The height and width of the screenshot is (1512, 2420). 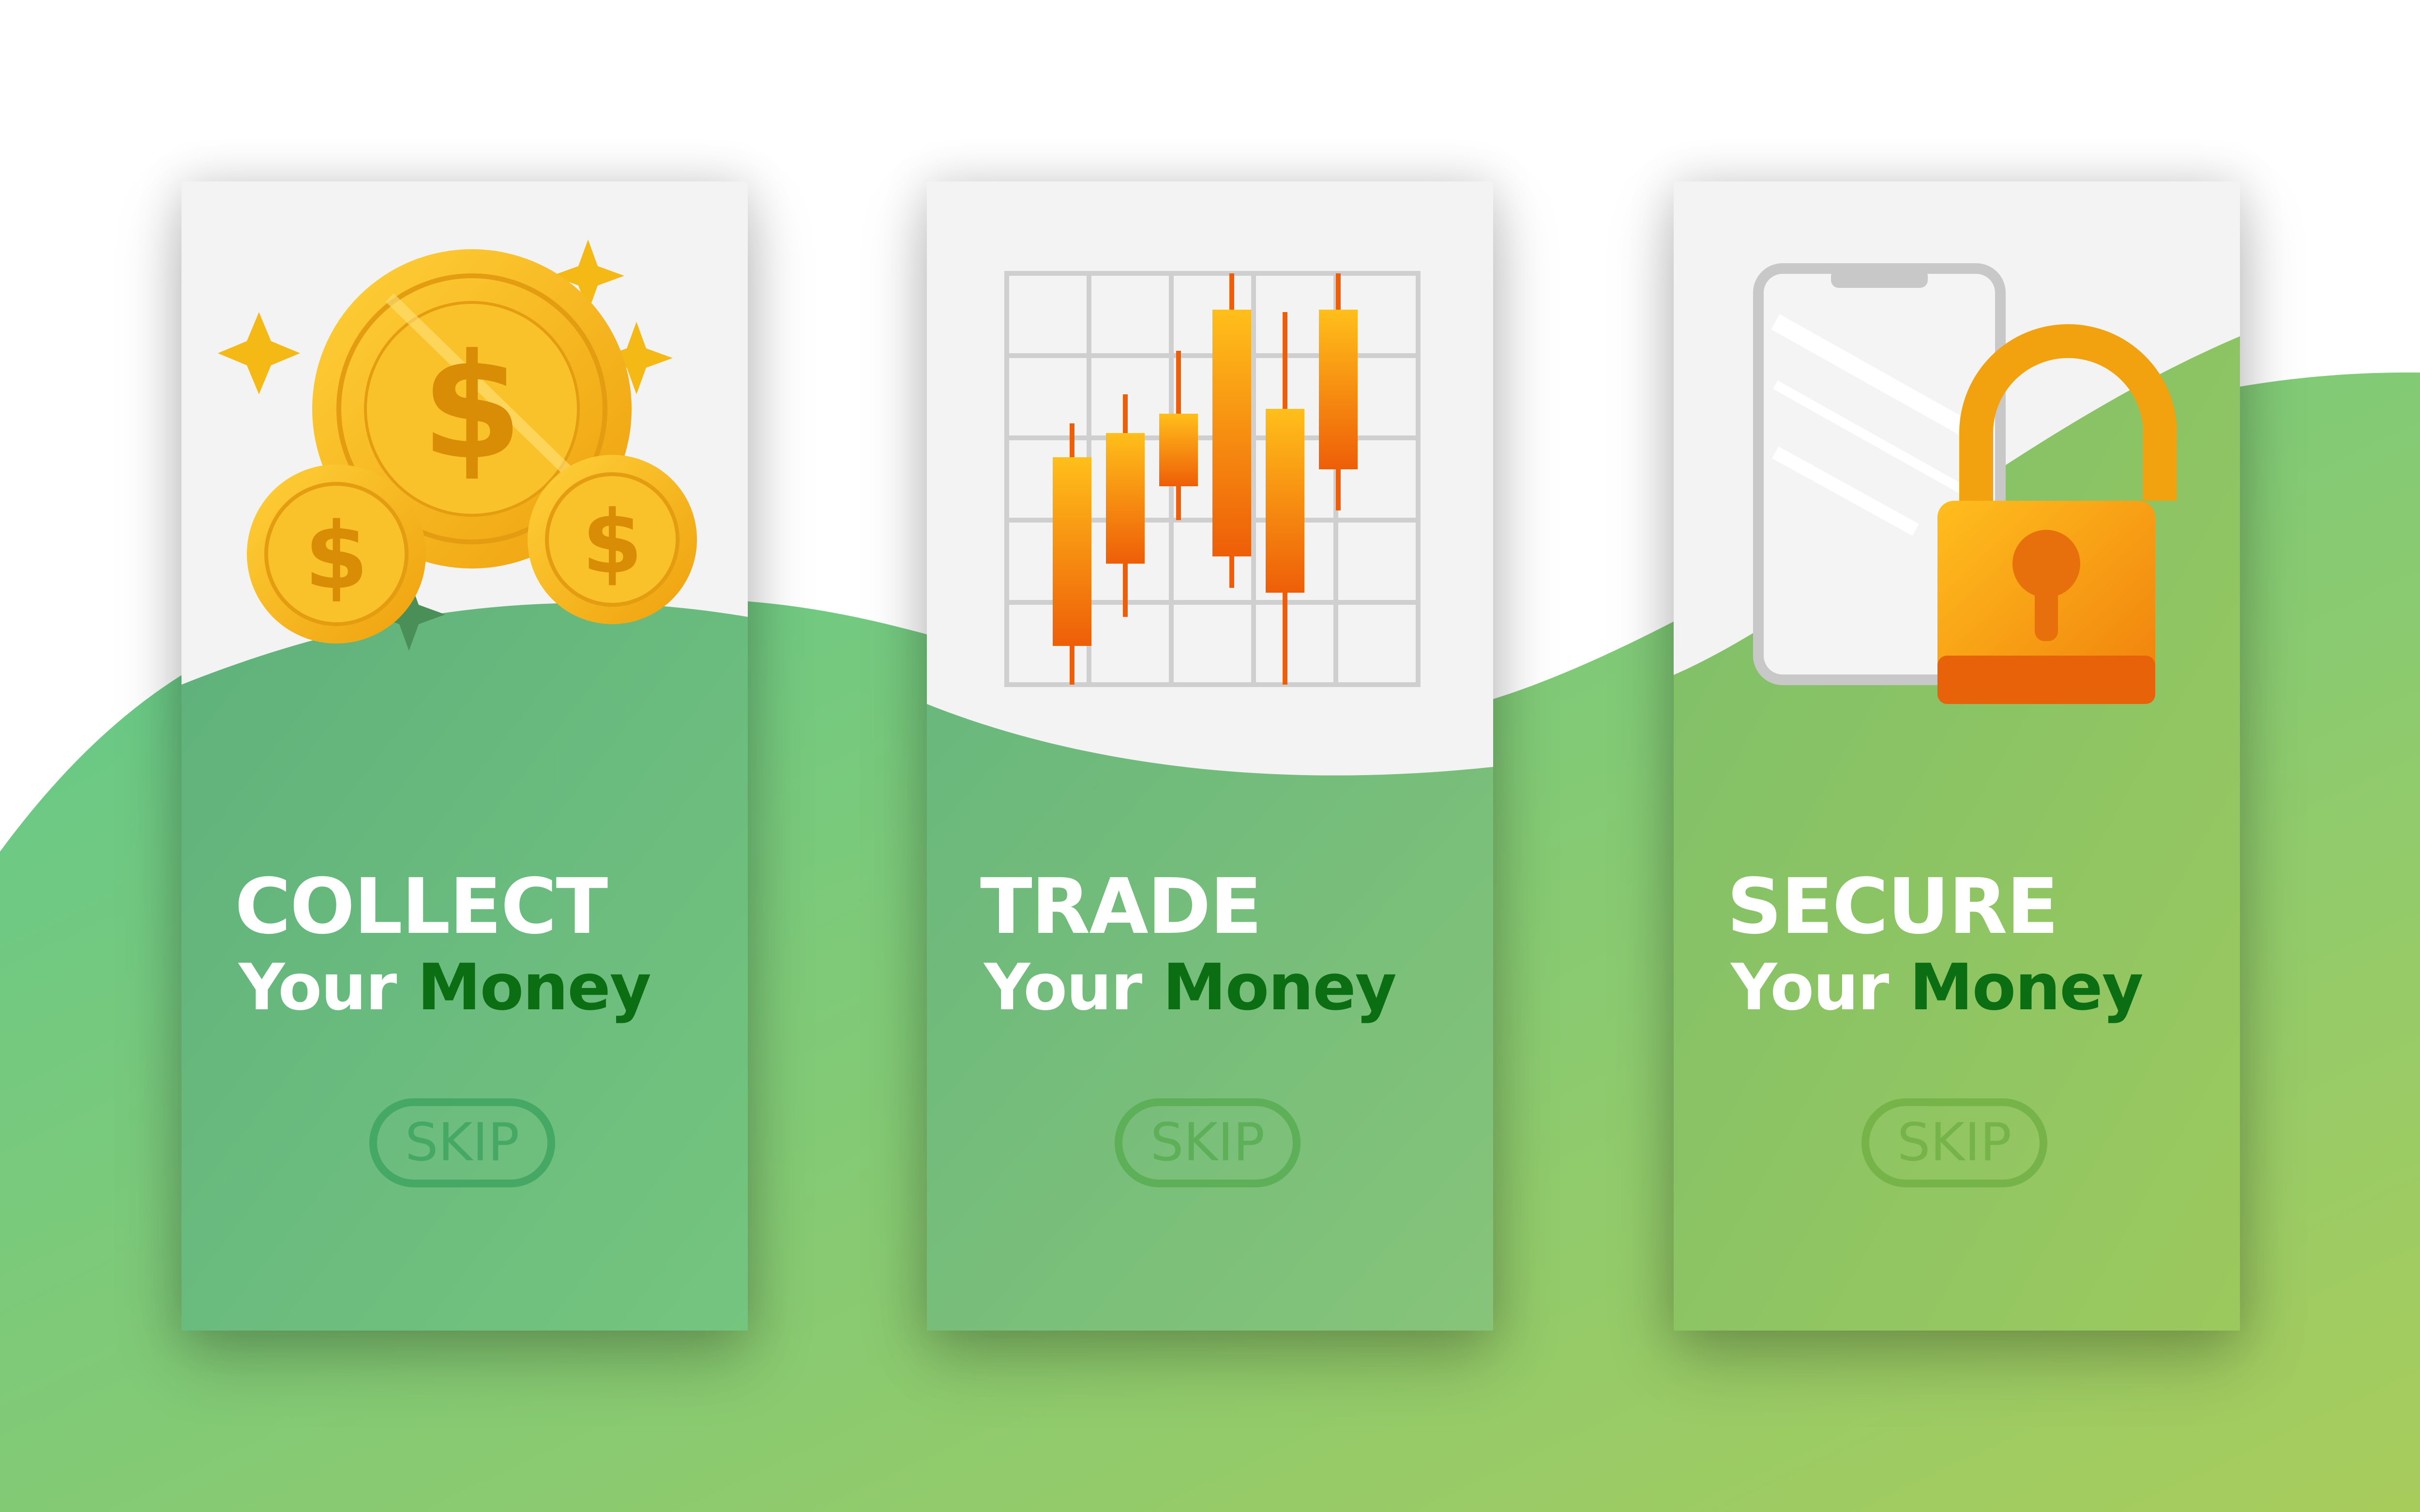 What do you see at coordinates (1965, 483) in the screenshot?
I see `phone-padlock-icon` at bounding box center [1965, 483].